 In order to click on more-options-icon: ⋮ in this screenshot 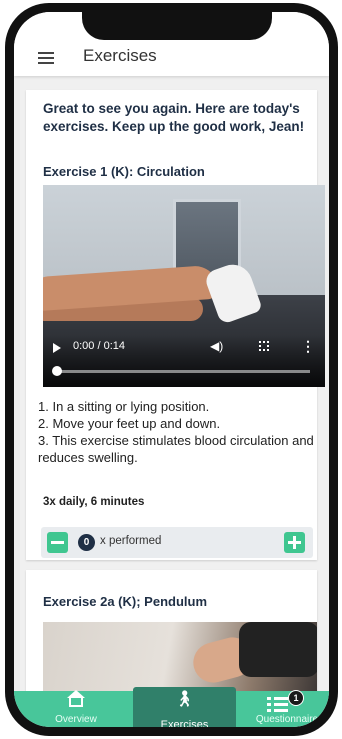, I will do `click(308, 346)`.